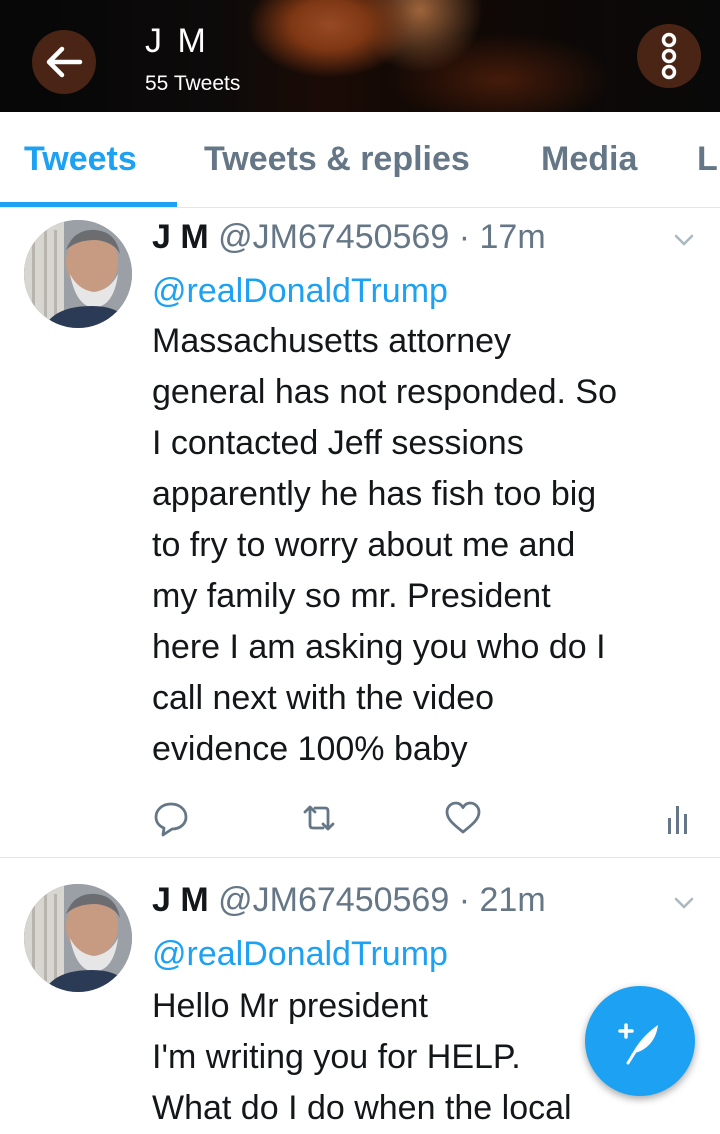 This screenshot has width=720, height=1134. I want to click on tweet-count: 55 Tweets, so click(193, 83).